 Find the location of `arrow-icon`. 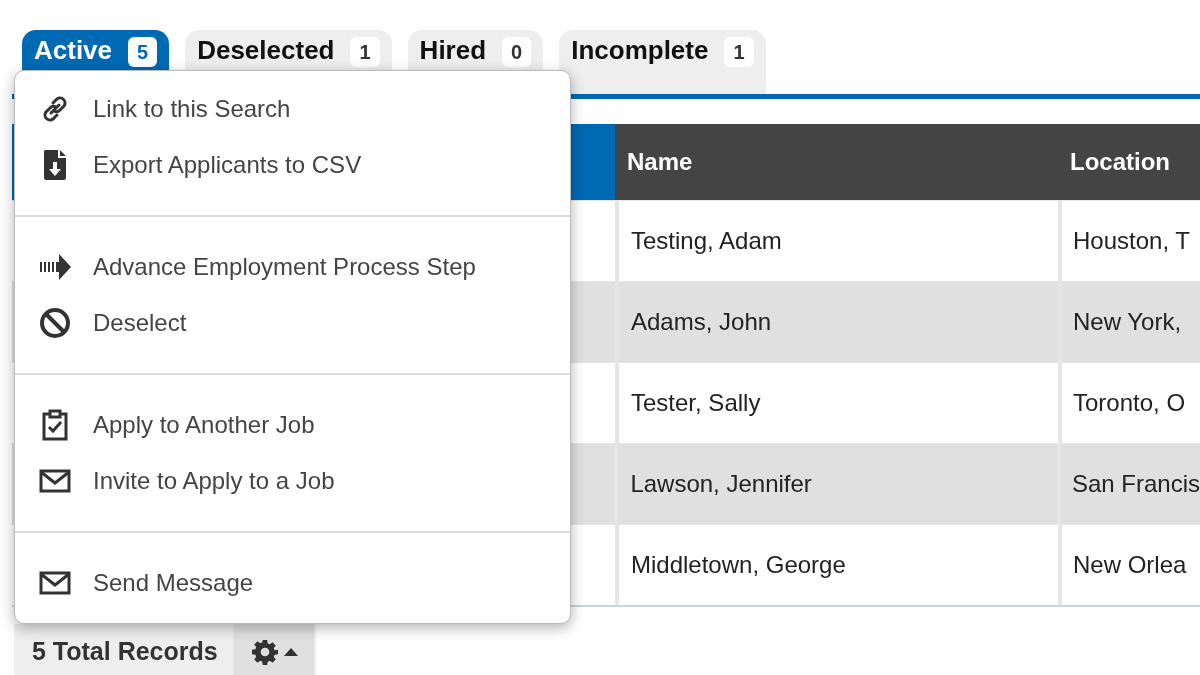

arrow-icon is located at coordinates (55, 267).